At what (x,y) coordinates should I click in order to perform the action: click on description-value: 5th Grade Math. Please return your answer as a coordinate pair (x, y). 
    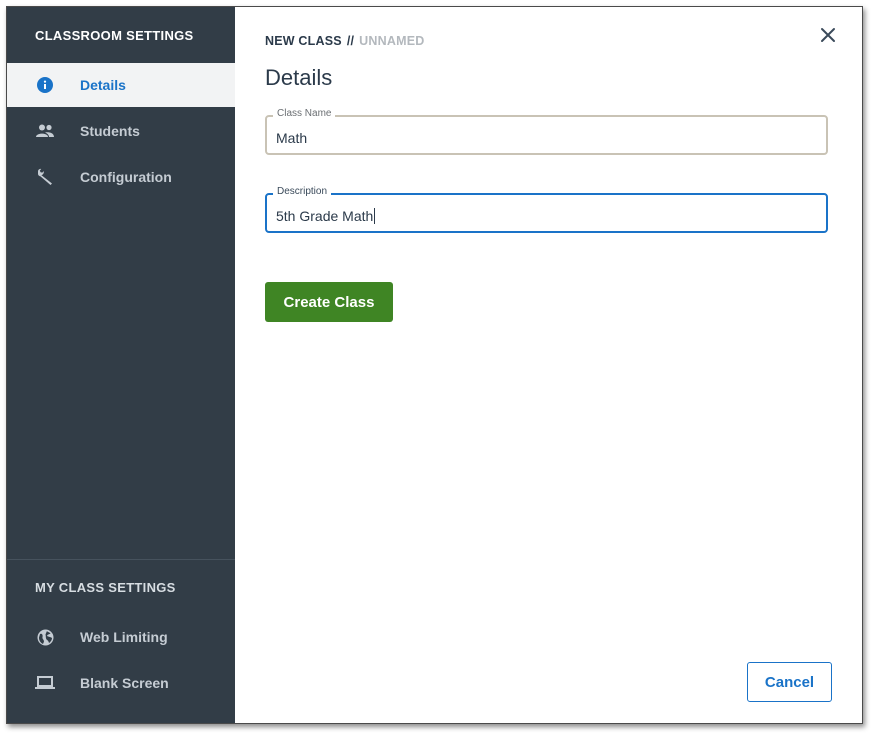
    Looking at the image, I should click on (325, 216).